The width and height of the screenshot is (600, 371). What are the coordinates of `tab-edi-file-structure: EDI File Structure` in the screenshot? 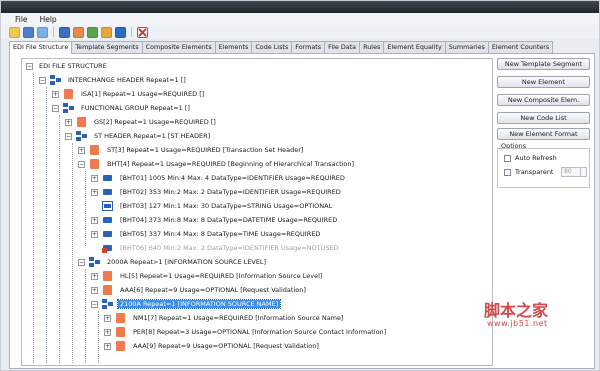 It's located at (41, 47).